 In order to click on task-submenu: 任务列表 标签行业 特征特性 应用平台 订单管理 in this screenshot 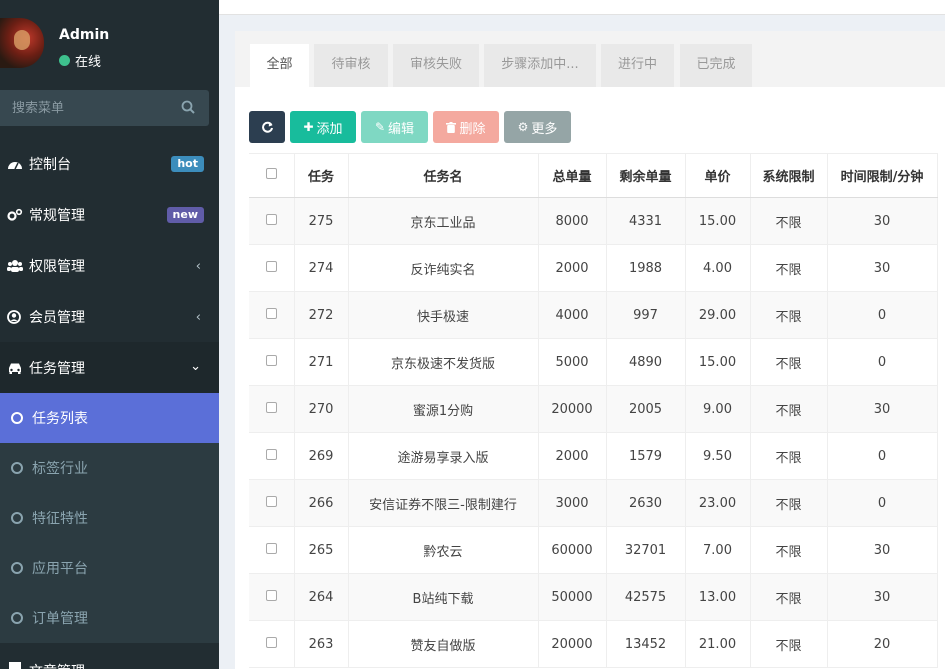, I will do `click(109, 518)`.